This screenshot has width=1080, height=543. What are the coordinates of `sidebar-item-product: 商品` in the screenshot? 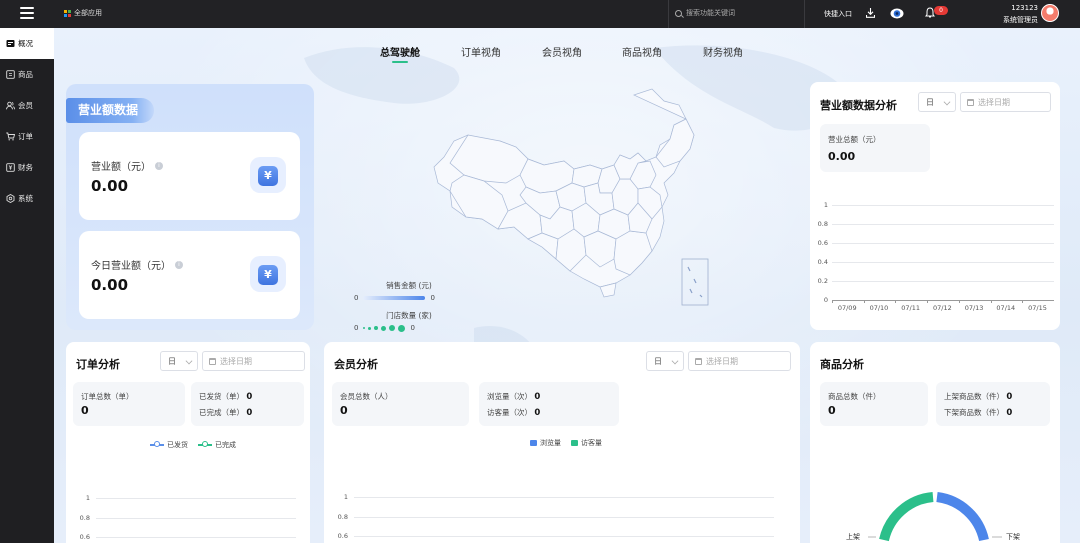 It's located at (27, 74).